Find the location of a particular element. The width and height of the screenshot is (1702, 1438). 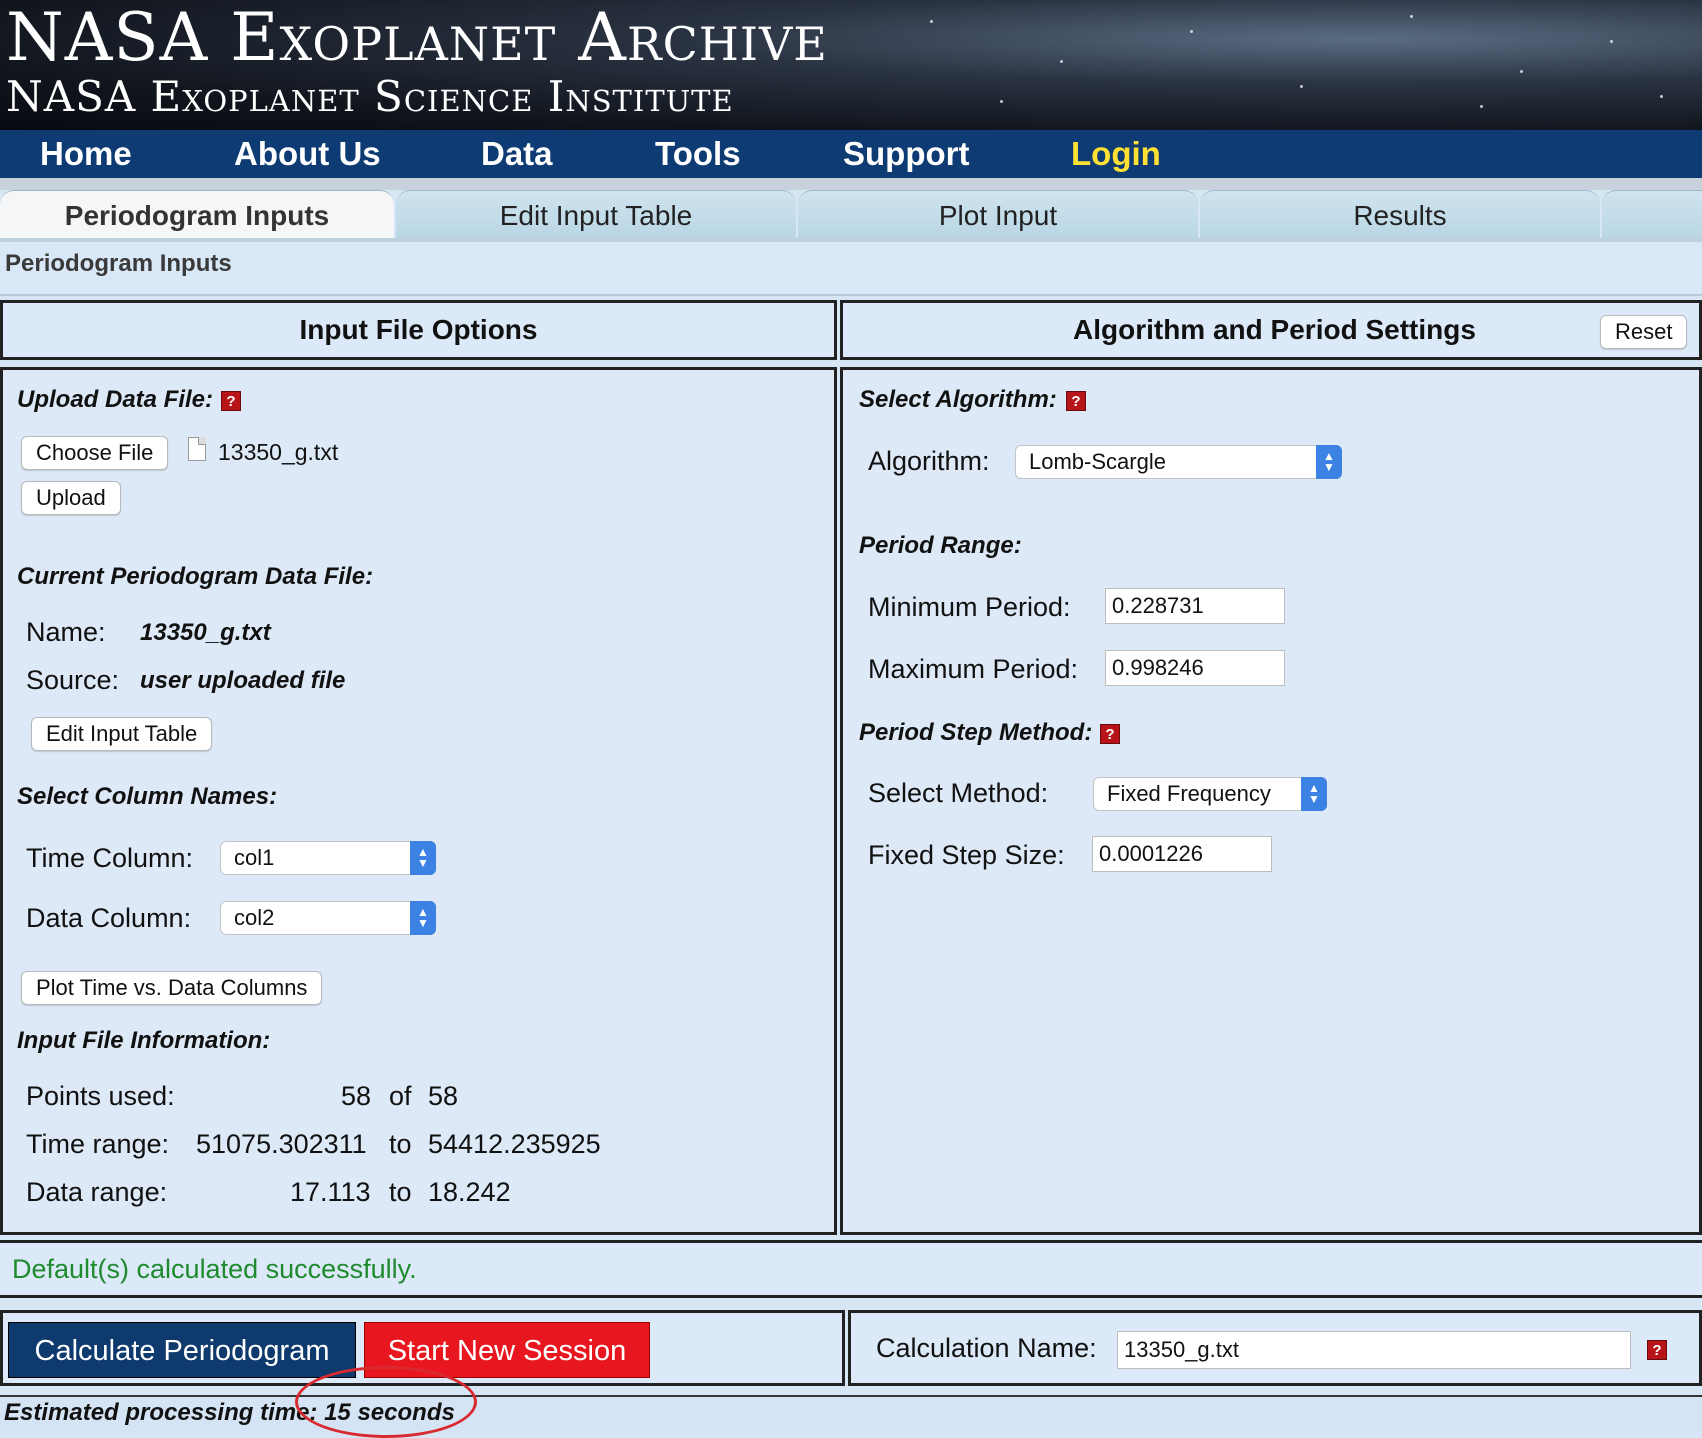

file-name-label: Name: is located at coordinates (66, 632).